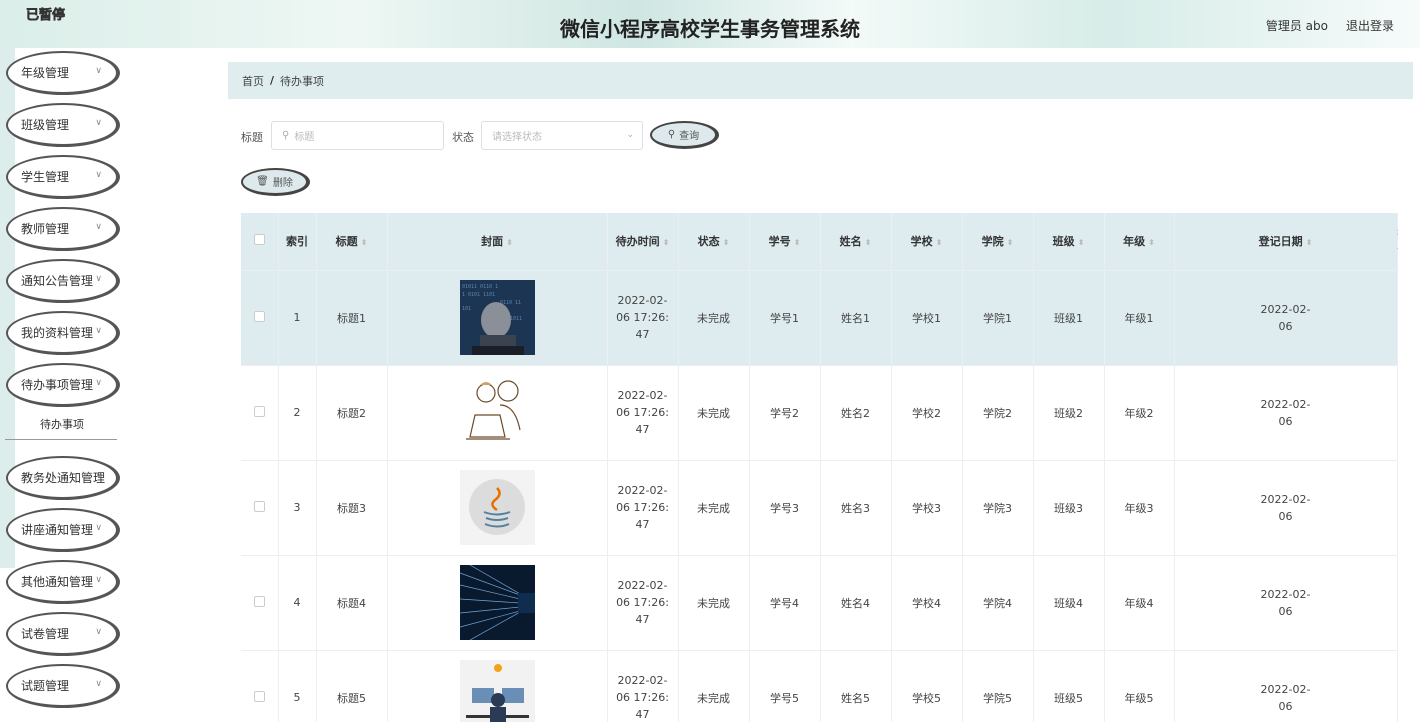 The image size is (1420, 722). What do you see at coordinates (63, 333) in the screenshot?
I see `sidebar-item-5: 我的资料管理 ∨` at bounding box center [63, 333].